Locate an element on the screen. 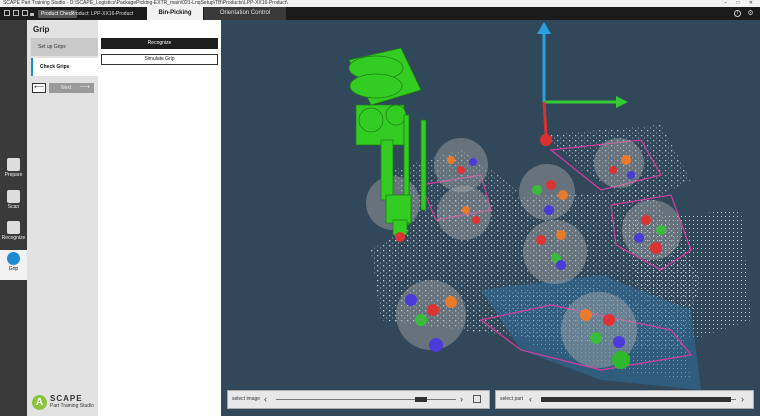 This screenshot has width=760, height=416. recognize-button: Recognize is located at coordinates (159, 43).